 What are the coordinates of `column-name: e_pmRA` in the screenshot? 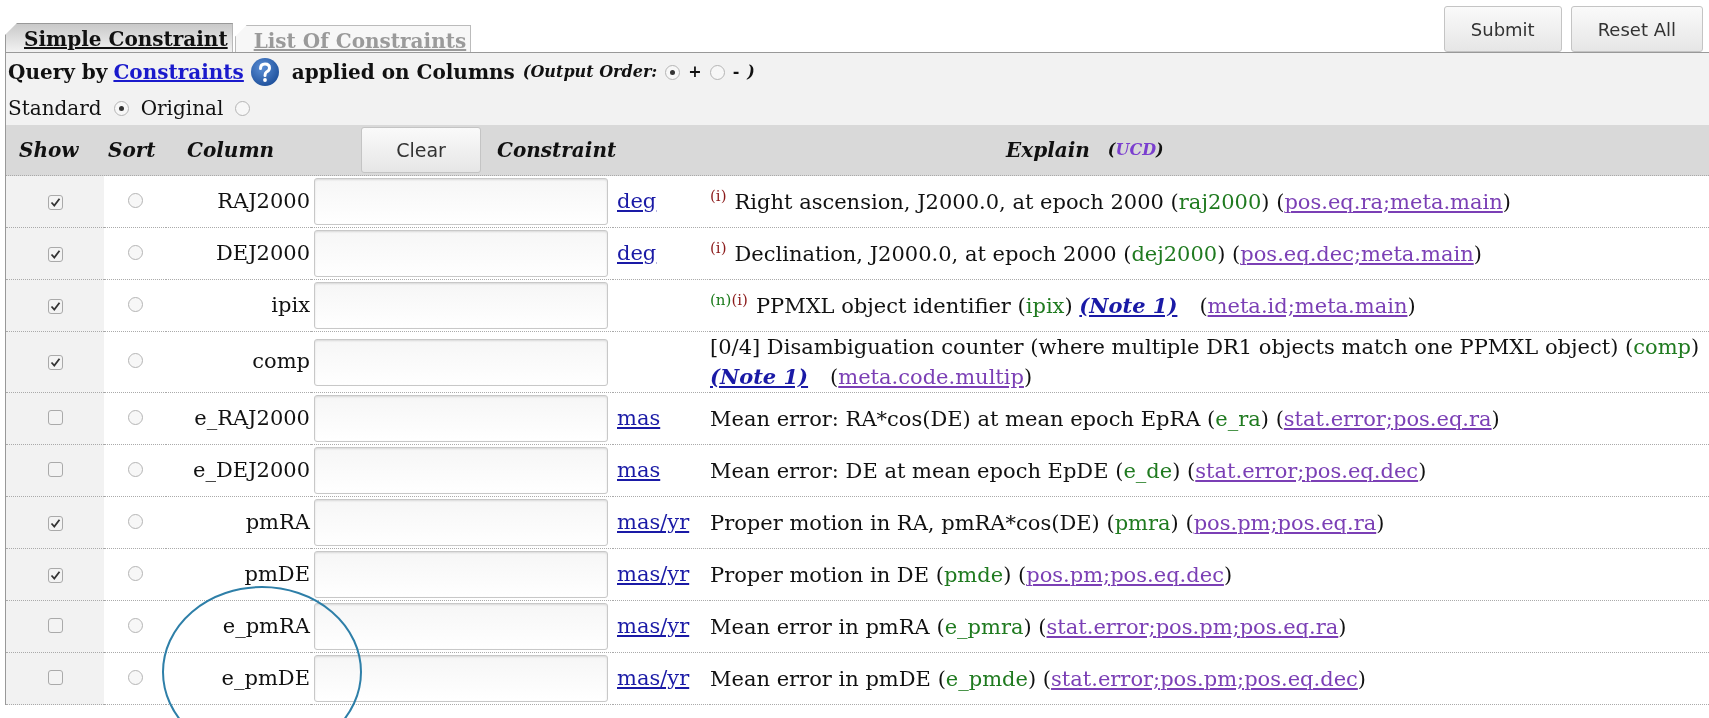 It's located at (266, 625).